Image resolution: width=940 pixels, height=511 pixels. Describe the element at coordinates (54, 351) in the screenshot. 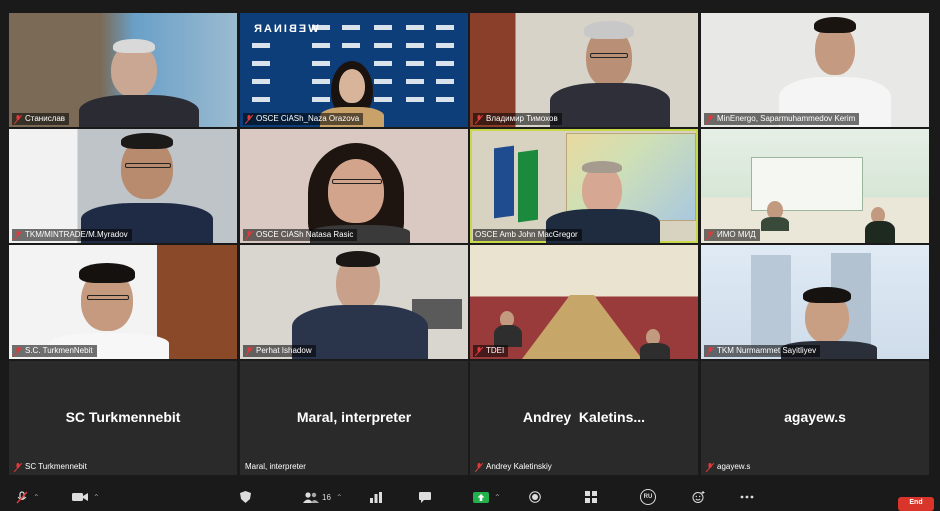

I see `participant-name-label: S.C. TurkmenNebit` at that location.